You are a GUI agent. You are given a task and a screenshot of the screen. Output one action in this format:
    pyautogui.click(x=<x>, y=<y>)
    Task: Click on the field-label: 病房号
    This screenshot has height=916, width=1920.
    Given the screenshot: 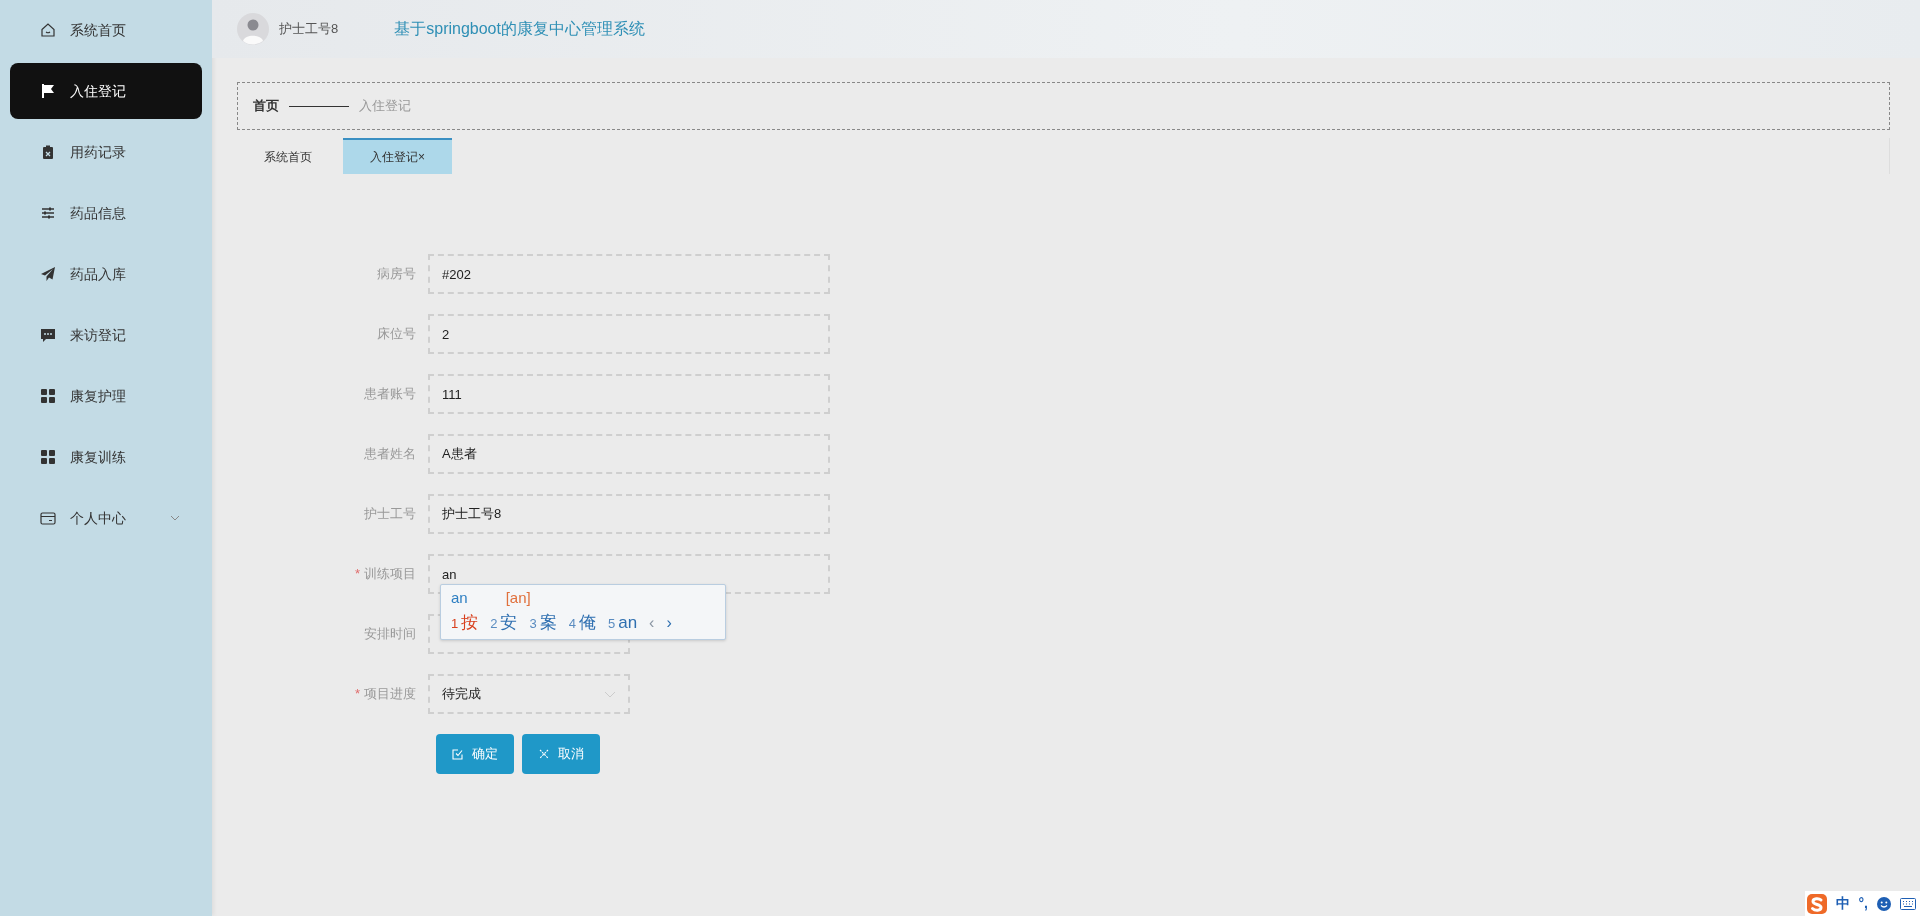 What is the action you would take?
    pyautogui.click(x=396, y=274)
    